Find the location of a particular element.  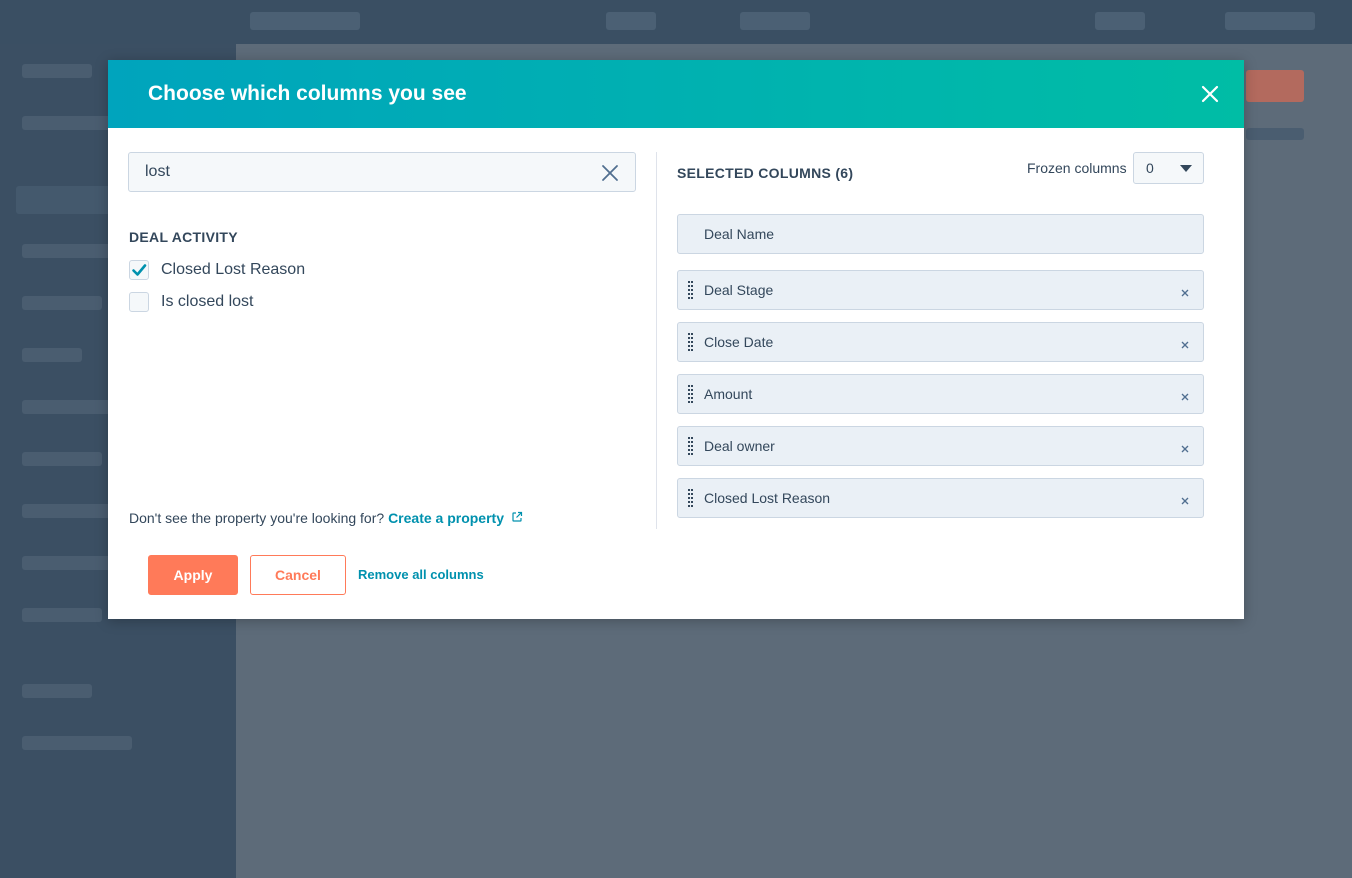

create-property-link: Create a property is located at coordinates (446, 518).